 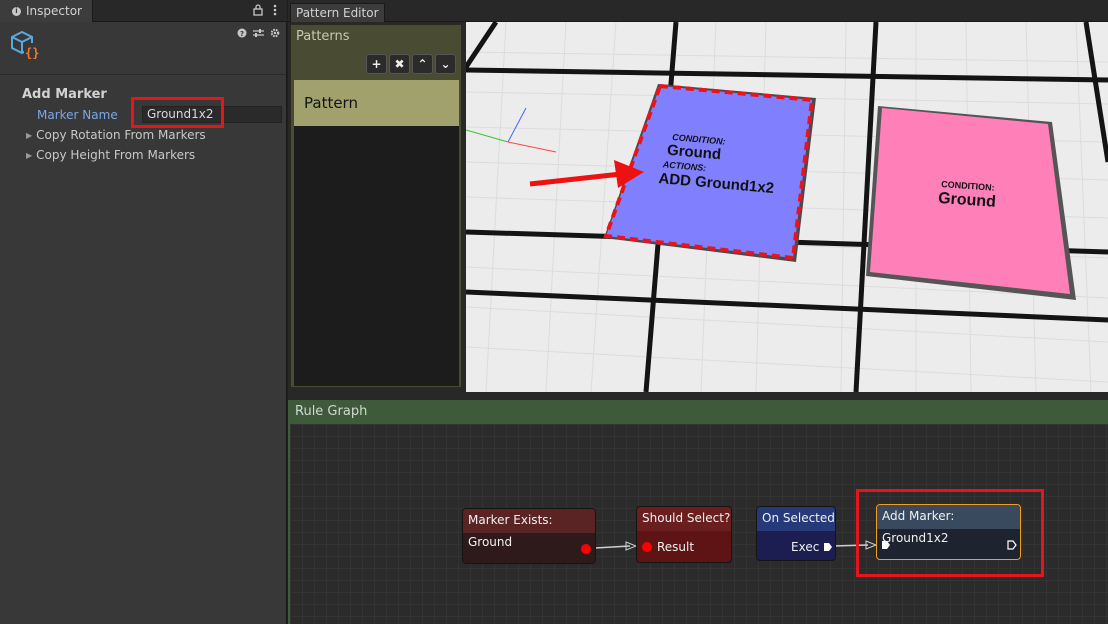 I want to click on node-title: On Selected, so click(x=796, y=519).